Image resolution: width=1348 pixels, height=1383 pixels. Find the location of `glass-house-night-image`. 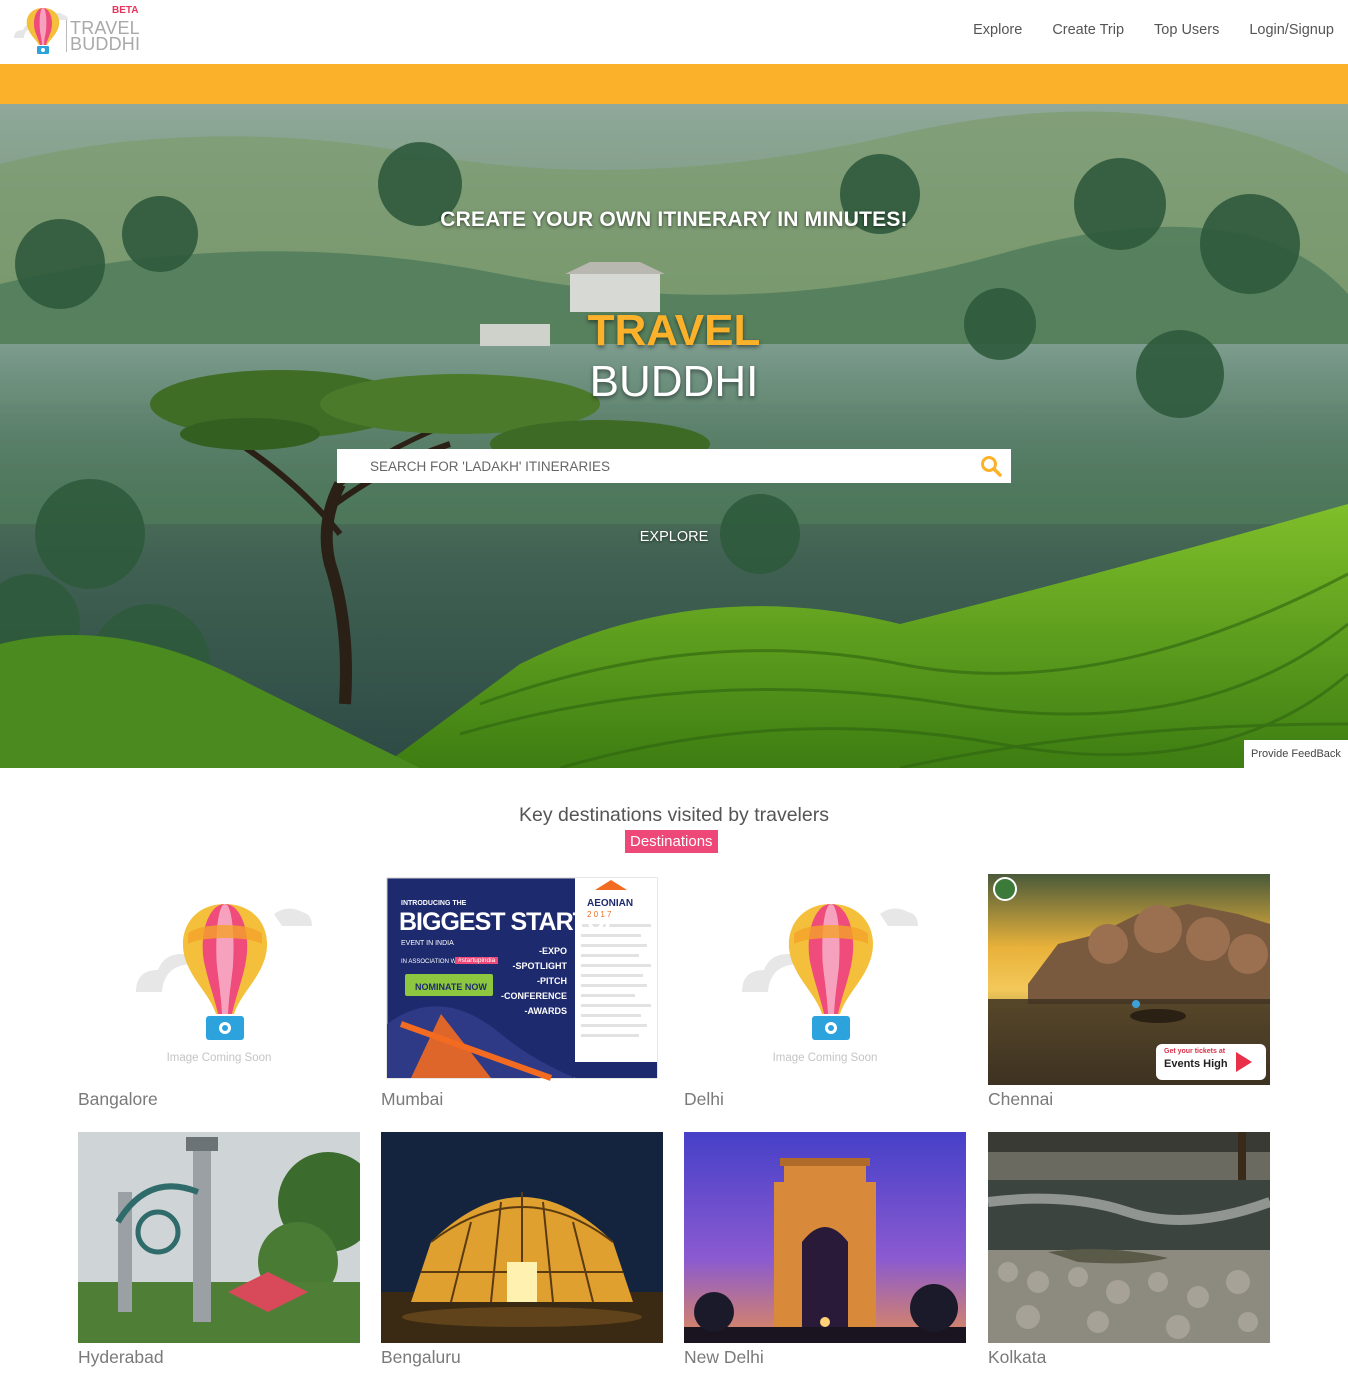

glass-house-night-image is located at coordinates (522, 1237).